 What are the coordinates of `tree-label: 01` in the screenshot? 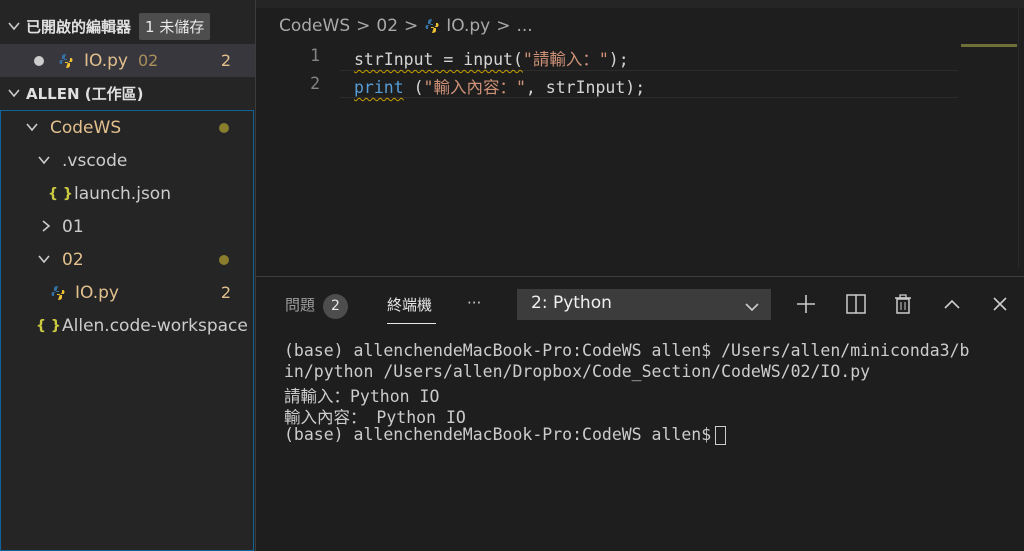 It's located at (73, 226).